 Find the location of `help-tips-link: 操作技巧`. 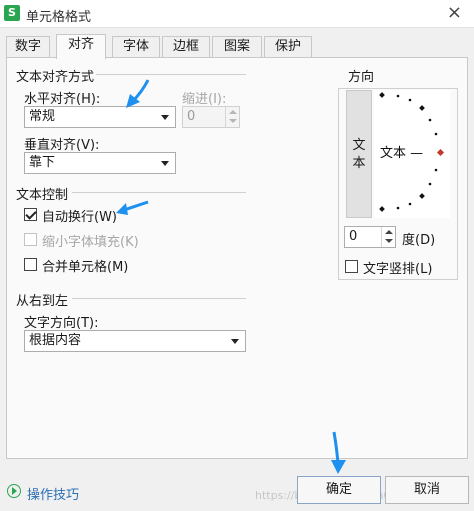

help-tips-link: 操作技巧 is located at coordinates (53, 493).